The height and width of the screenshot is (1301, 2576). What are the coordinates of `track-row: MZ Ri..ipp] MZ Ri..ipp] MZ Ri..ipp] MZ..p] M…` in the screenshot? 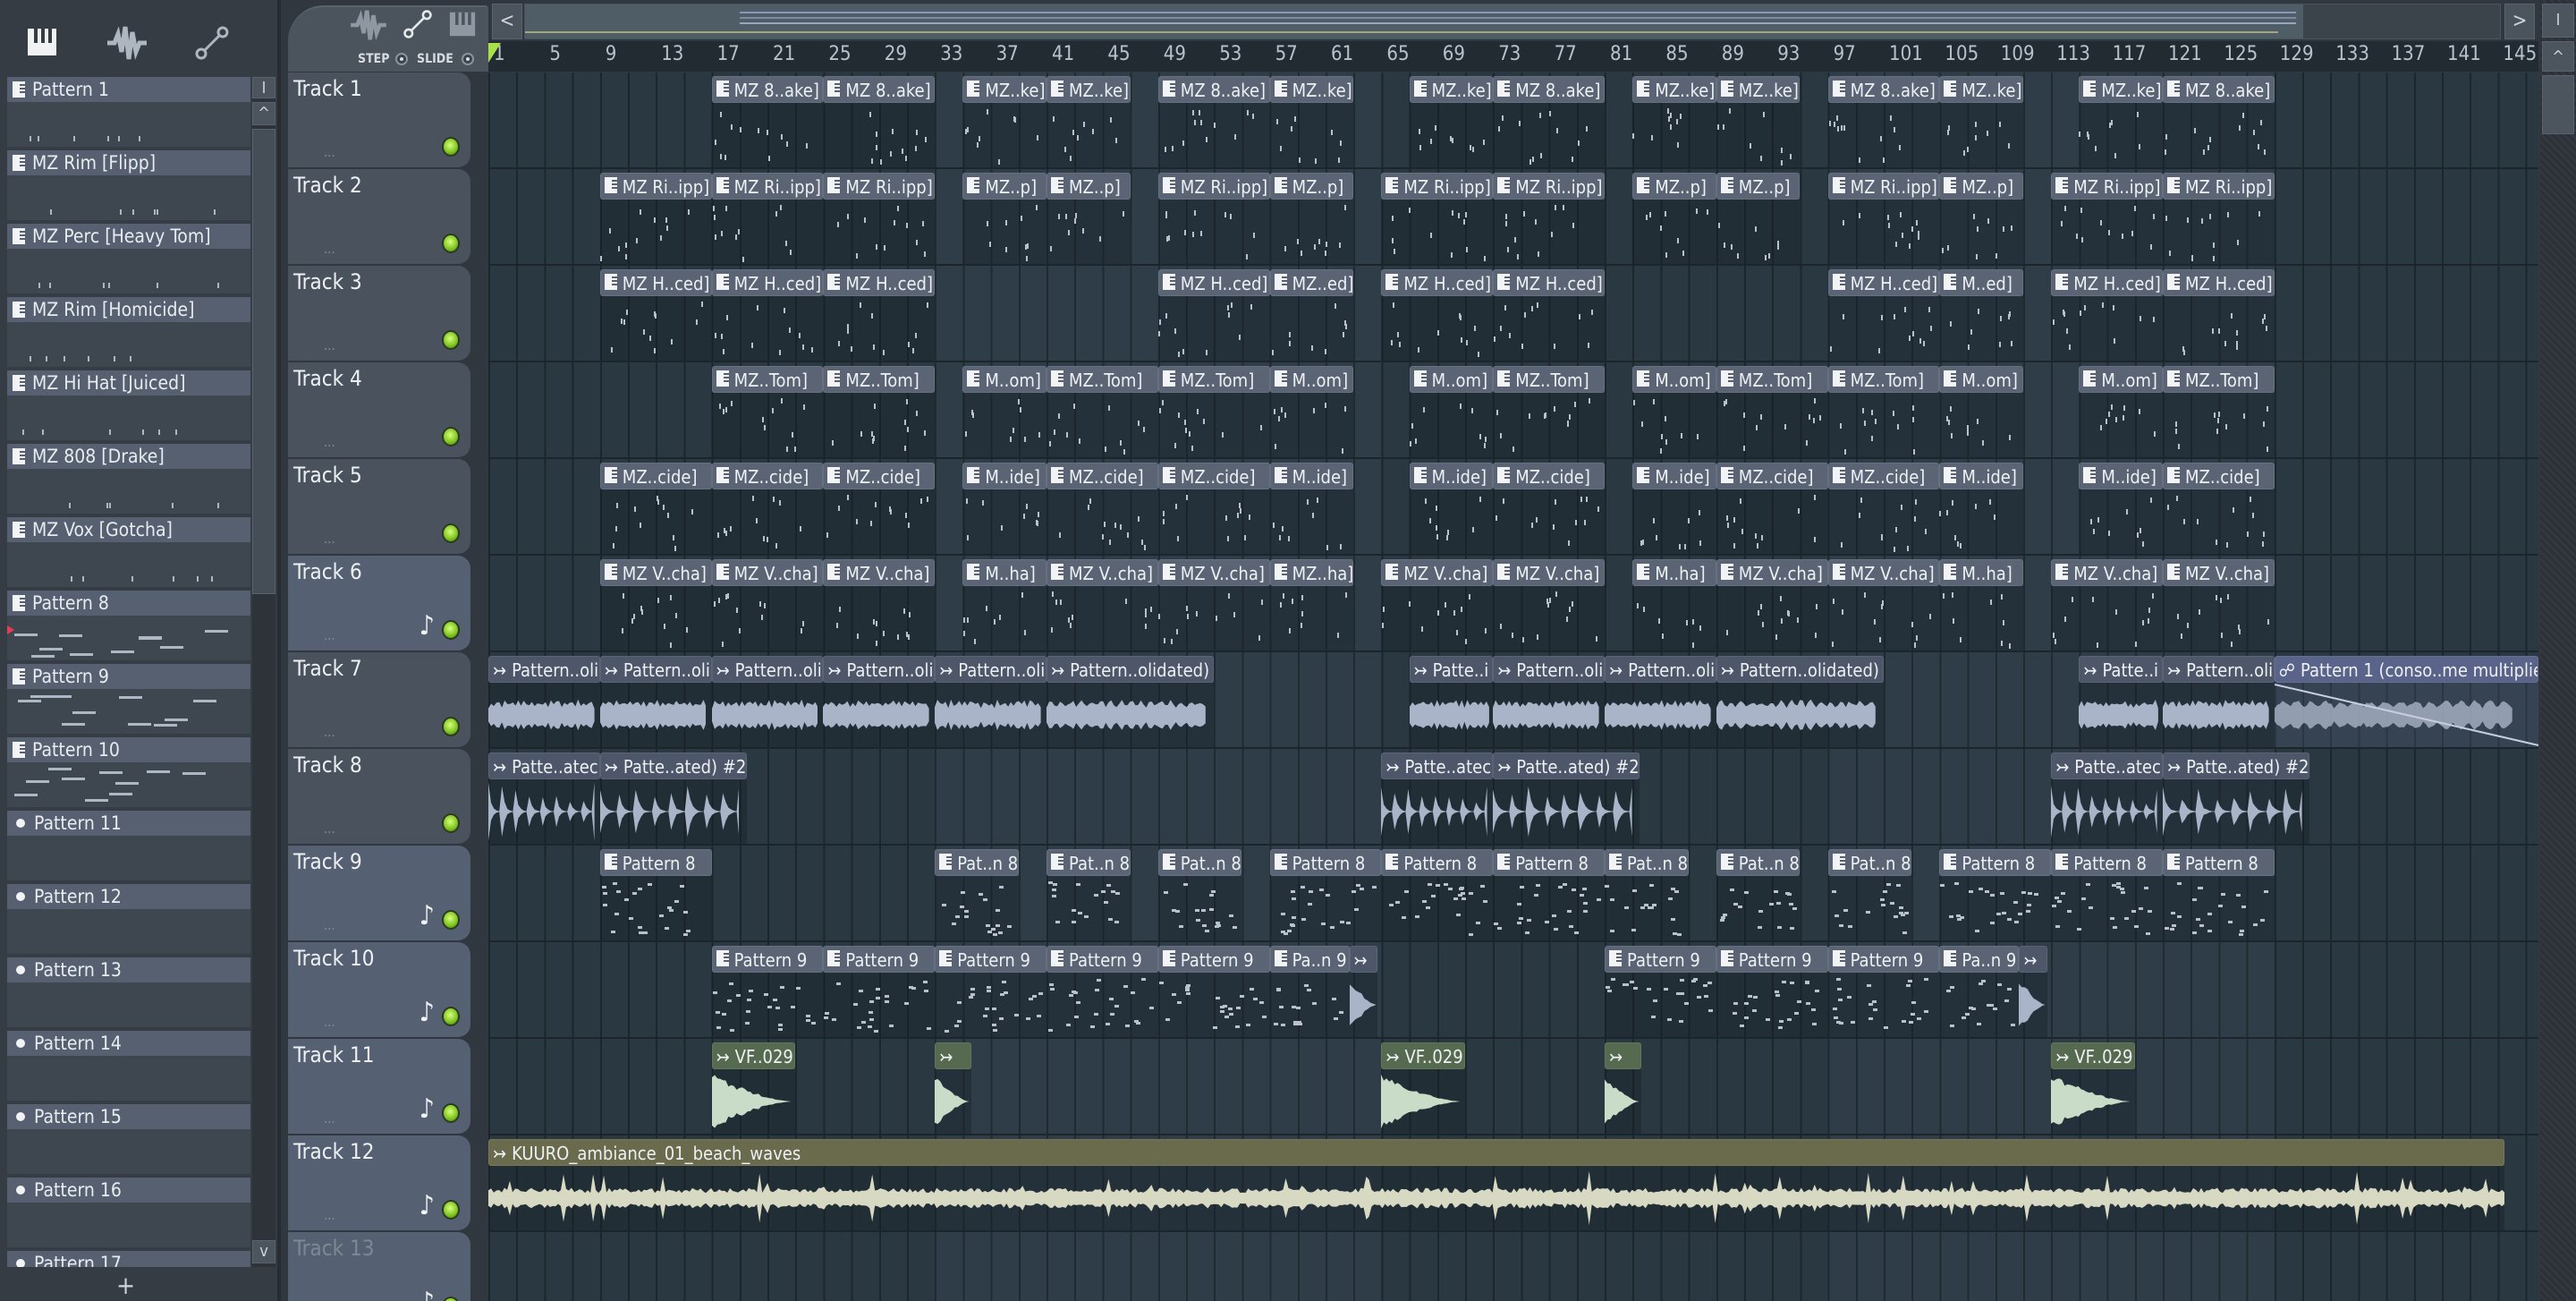 It's located at (1513, 217).